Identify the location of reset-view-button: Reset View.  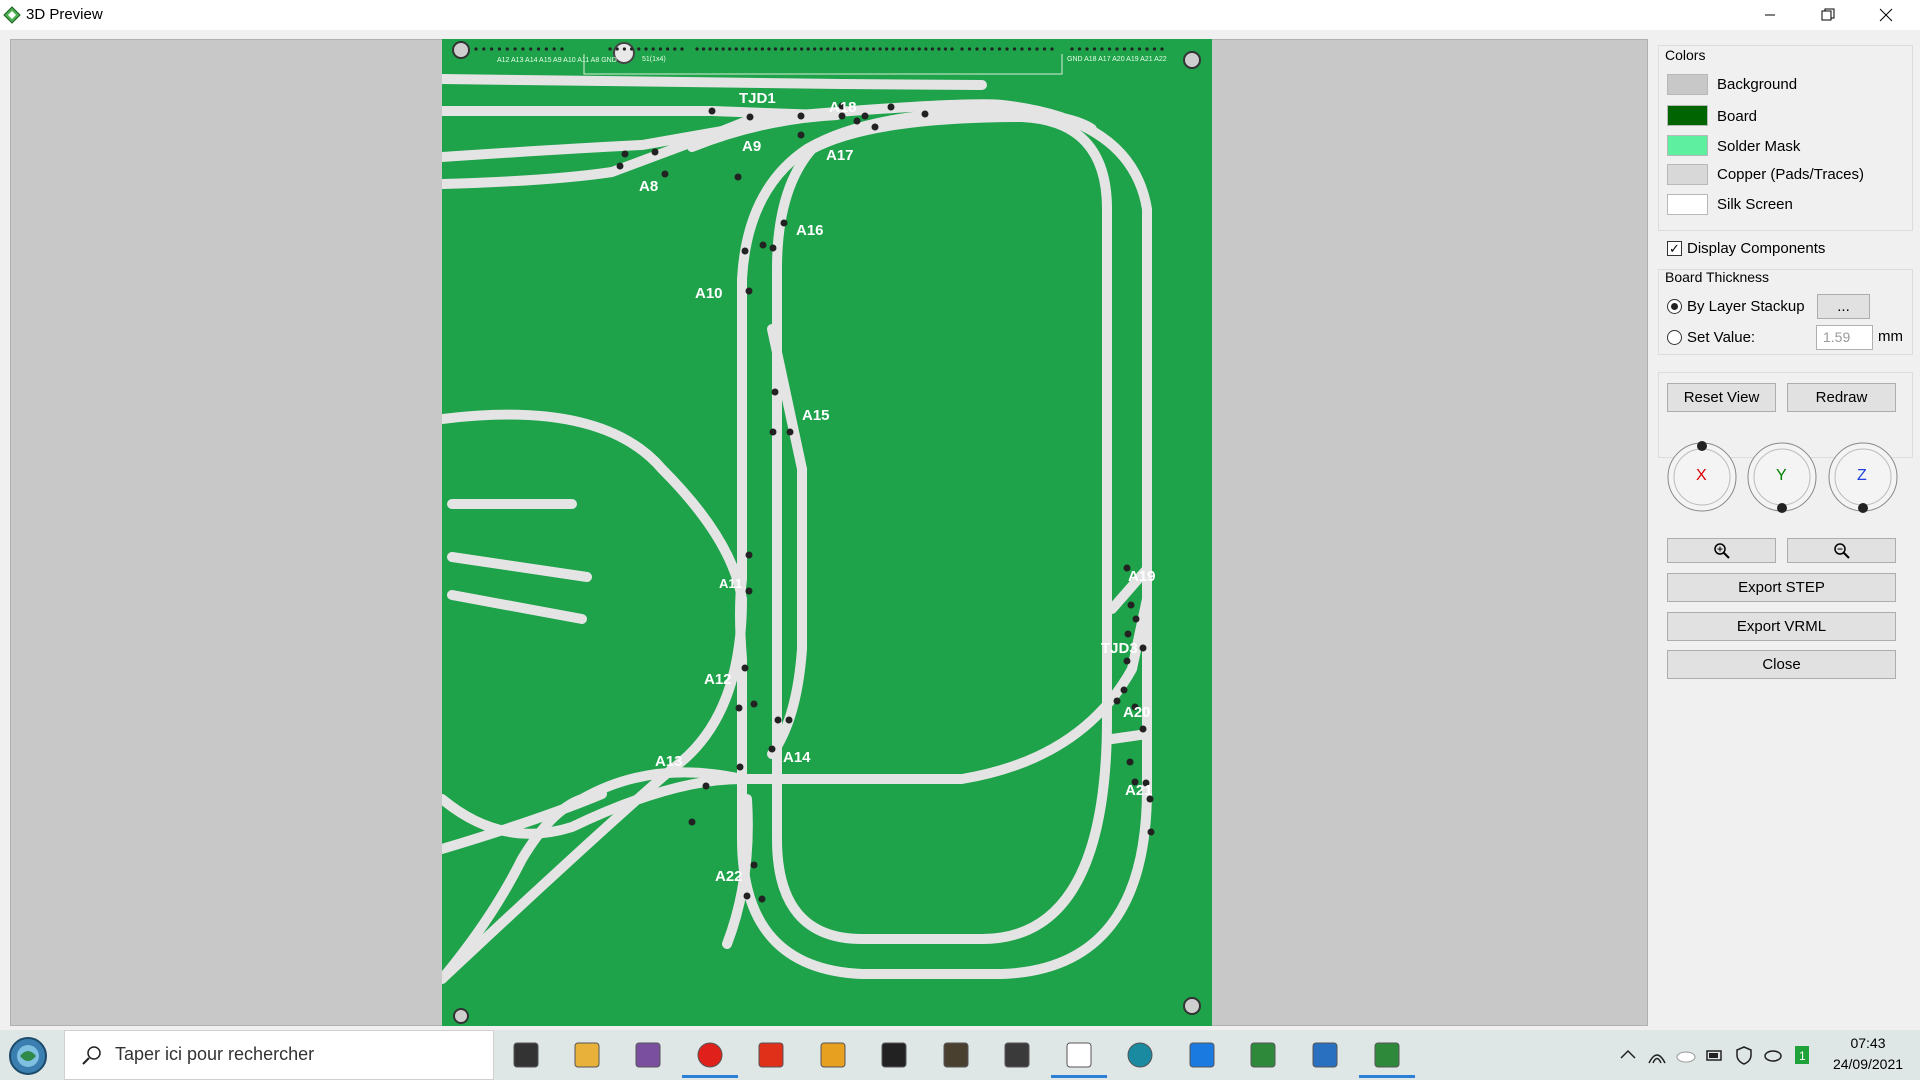
(1721, 397).